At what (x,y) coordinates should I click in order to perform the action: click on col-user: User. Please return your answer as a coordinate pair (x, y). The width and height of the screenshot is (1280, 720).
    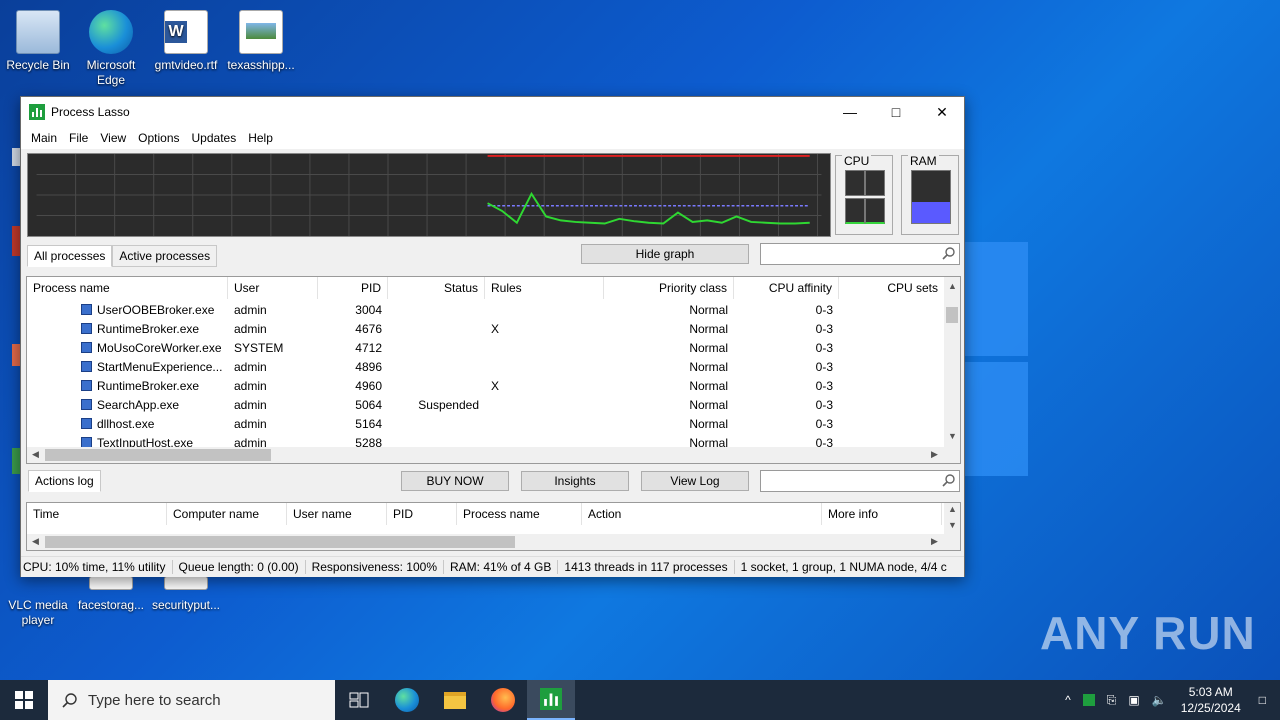
    Looking at the image, I should click on (273, 288).